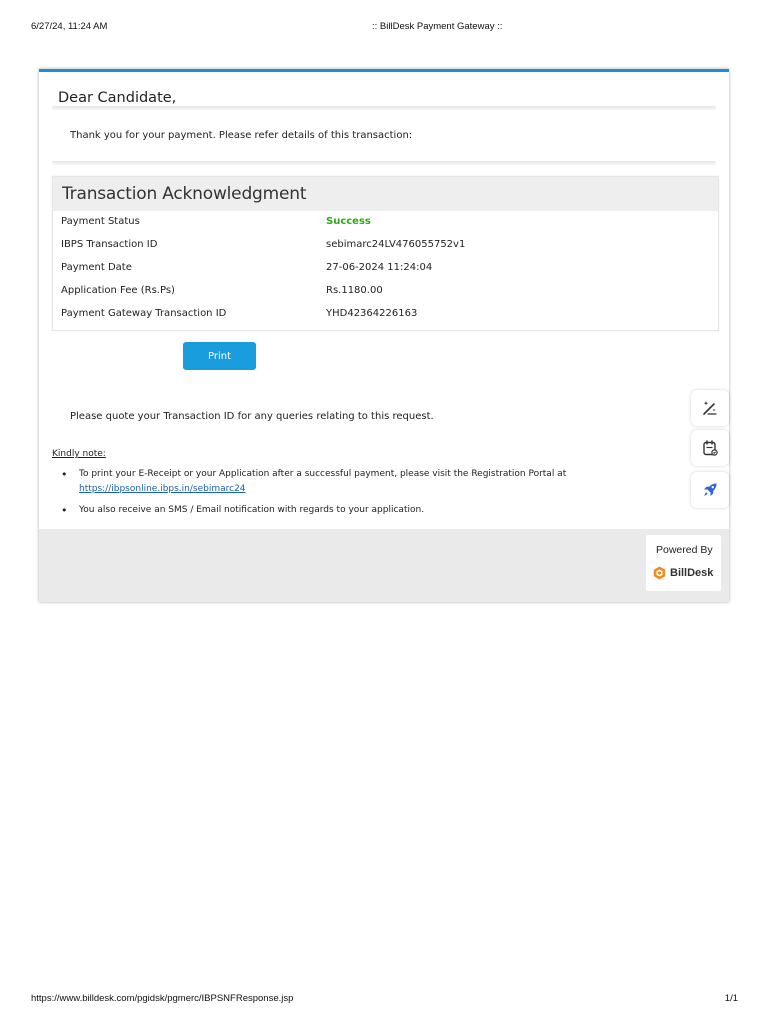  What do you see at coordinates (219, 356) in the screenshot?
I see `print-button: Print` at bounding box center [219, 356].